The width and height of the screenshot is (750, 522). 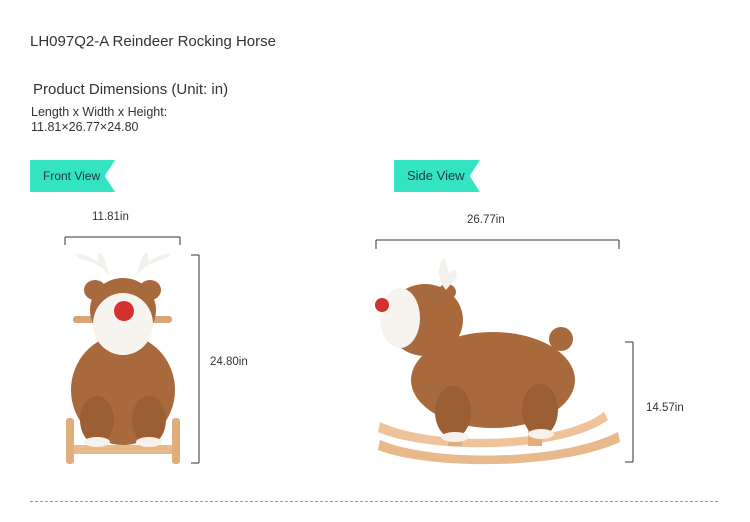 What do you see at coordinates (497, 244) in the screenshot?
I see `side-length-dimension-line` at bounding box center [497, 244].